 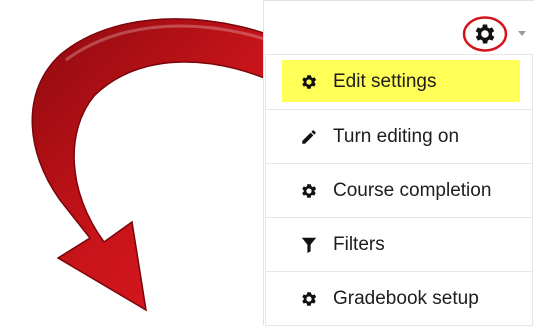 I want to click on menu-item-label: Turn editing on, so click(x=396, y=136).